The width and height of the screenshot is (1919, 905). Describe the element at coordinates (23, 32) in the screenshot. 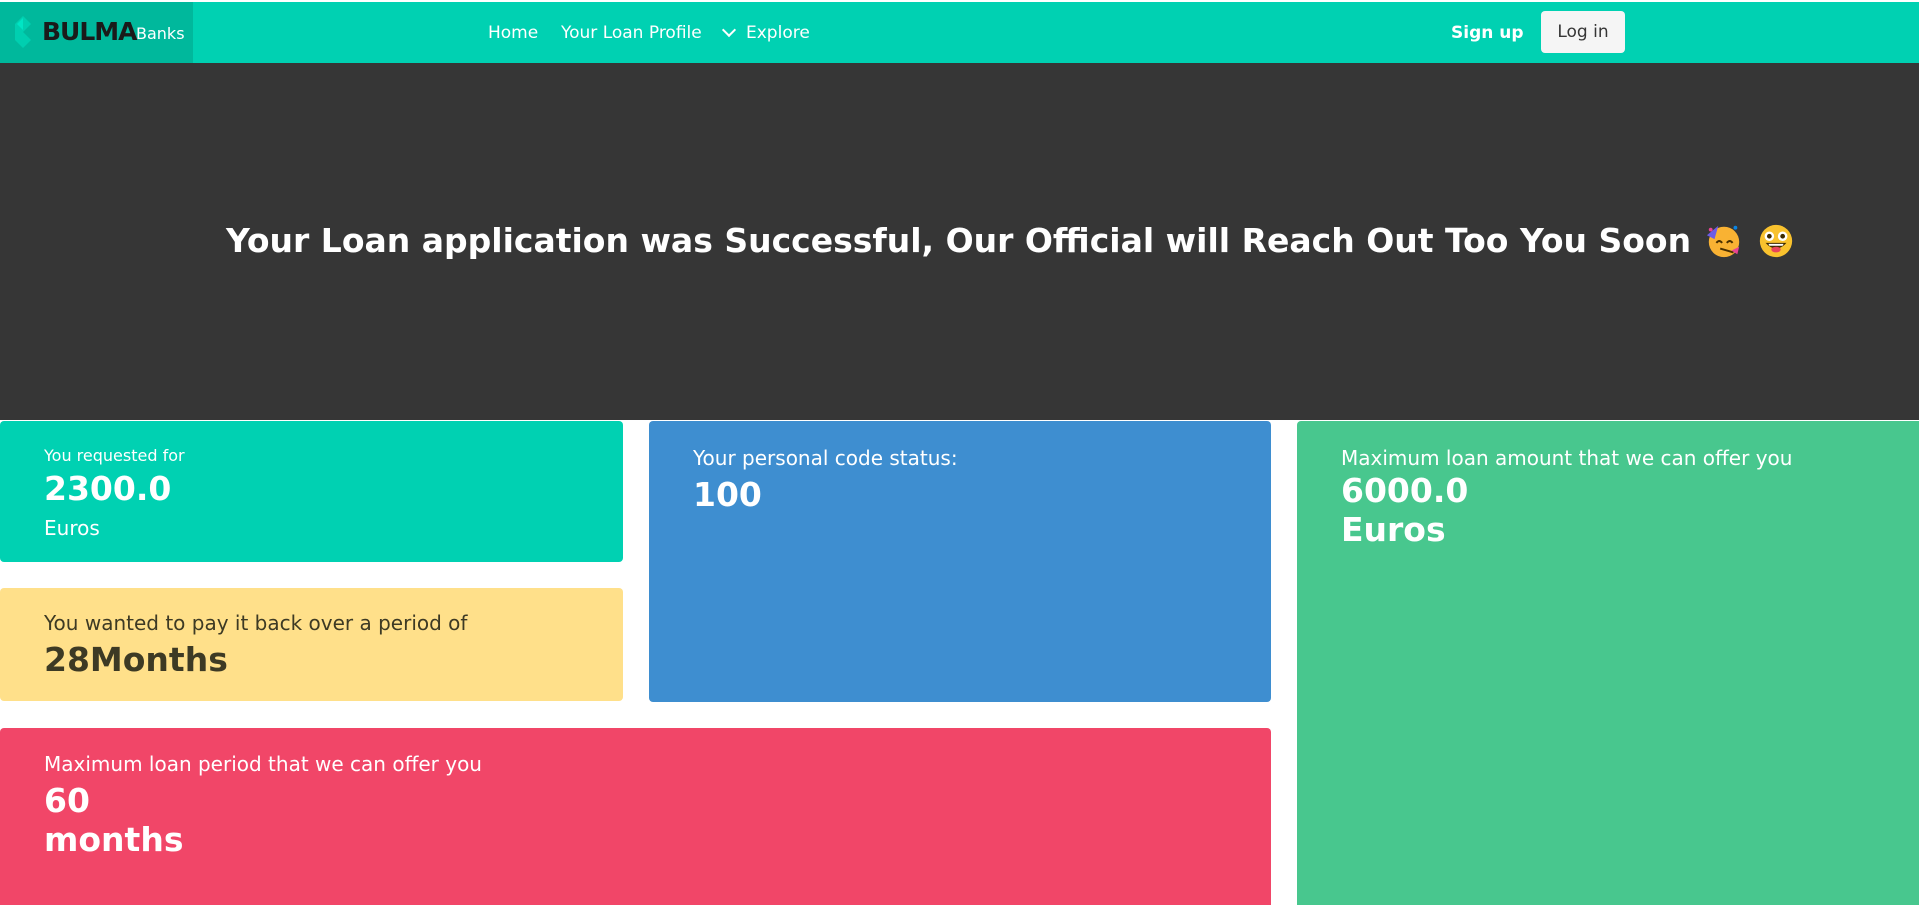

I see `bulma-logo-icon` at that location.